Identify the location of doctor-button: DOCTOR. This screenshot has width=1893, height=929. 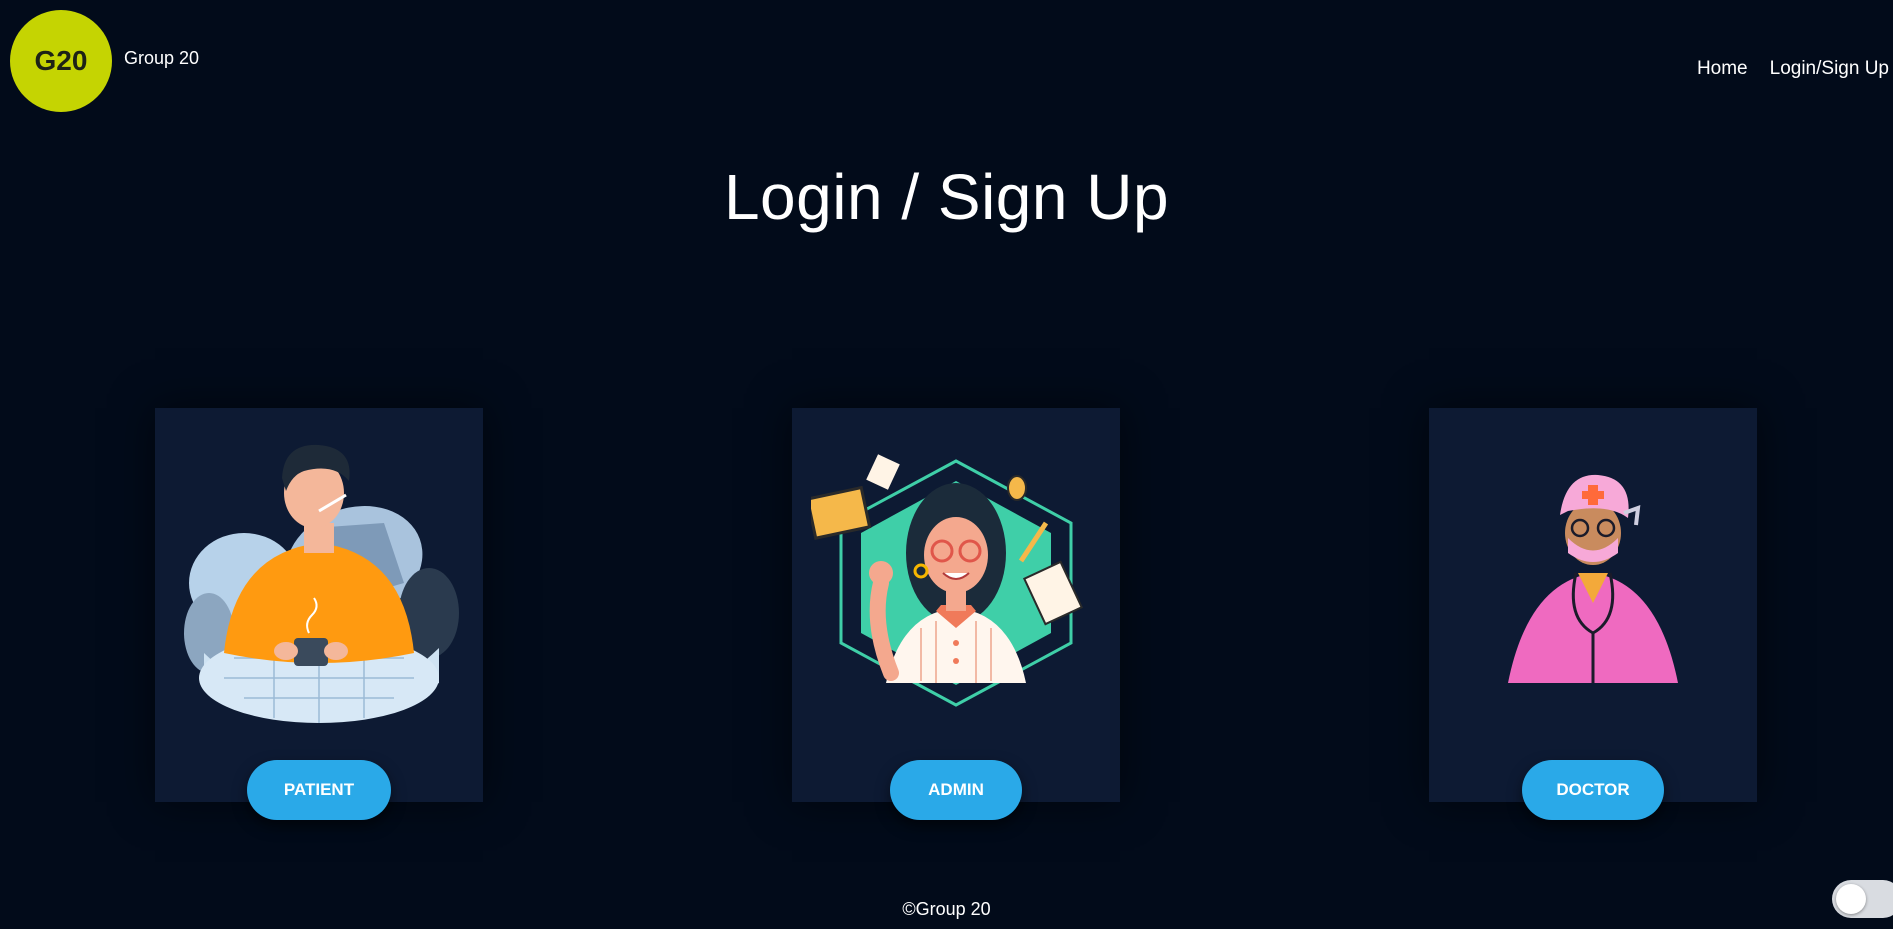
(1593, 790).